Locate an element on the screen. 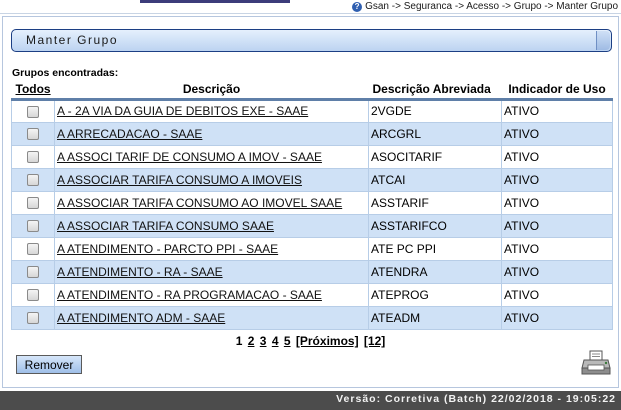  group-link: A ASSOCIAR TARIFA CONSUMO A IMOVEIS is located at coordinates (179, 180).